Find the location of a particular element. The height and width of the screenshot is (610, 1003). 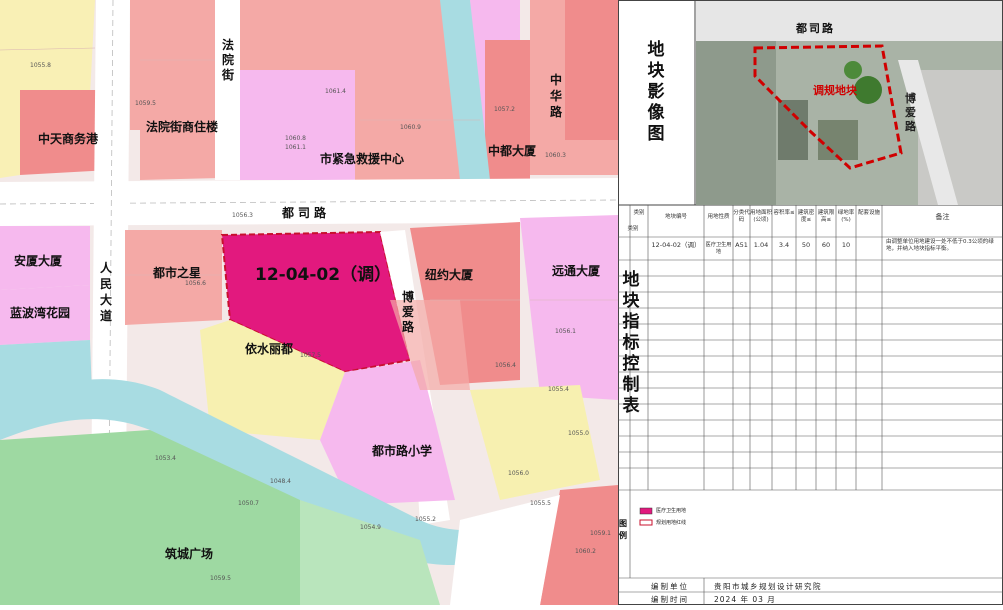

label-zhongtian: 中天商务港 is located at coordinates (68, 139).